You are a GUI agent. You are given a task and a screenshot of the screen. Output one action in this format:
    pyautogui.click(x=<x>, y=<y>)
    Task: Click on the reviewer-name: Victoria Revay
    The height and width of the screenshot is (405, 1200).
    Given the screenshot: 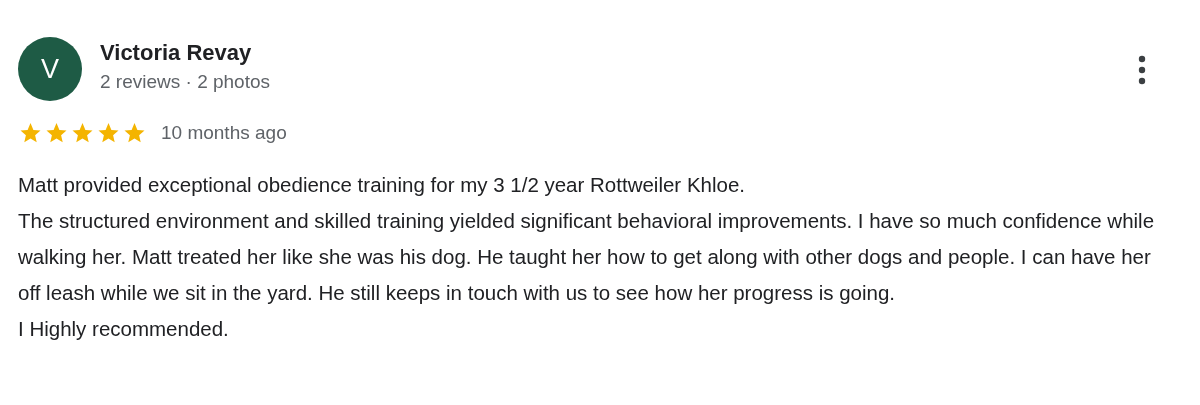 What is the action you would take?
    pyautogui.click(x=614, y=53)
    